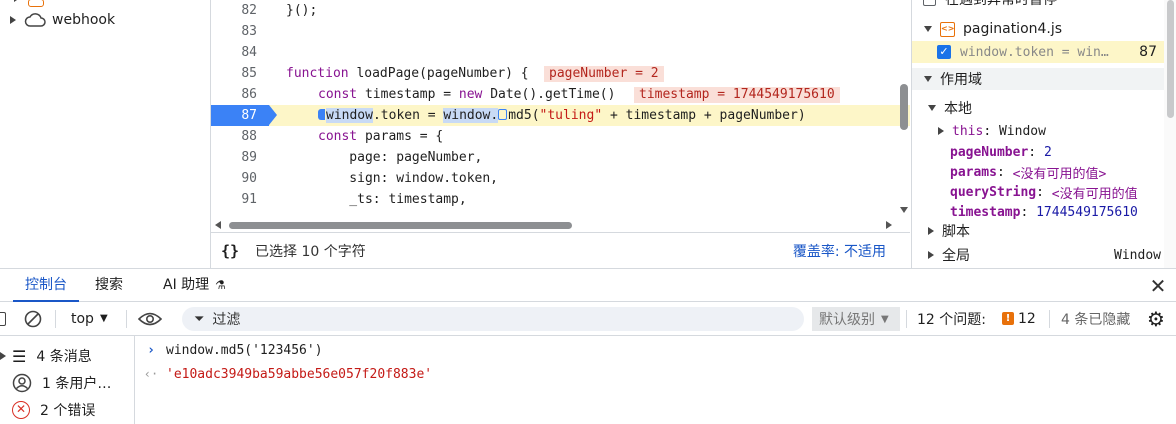 The height and width of the screenshot is (424, 1176). I want to click on global-scope-title: 全局, so click(956, 256).